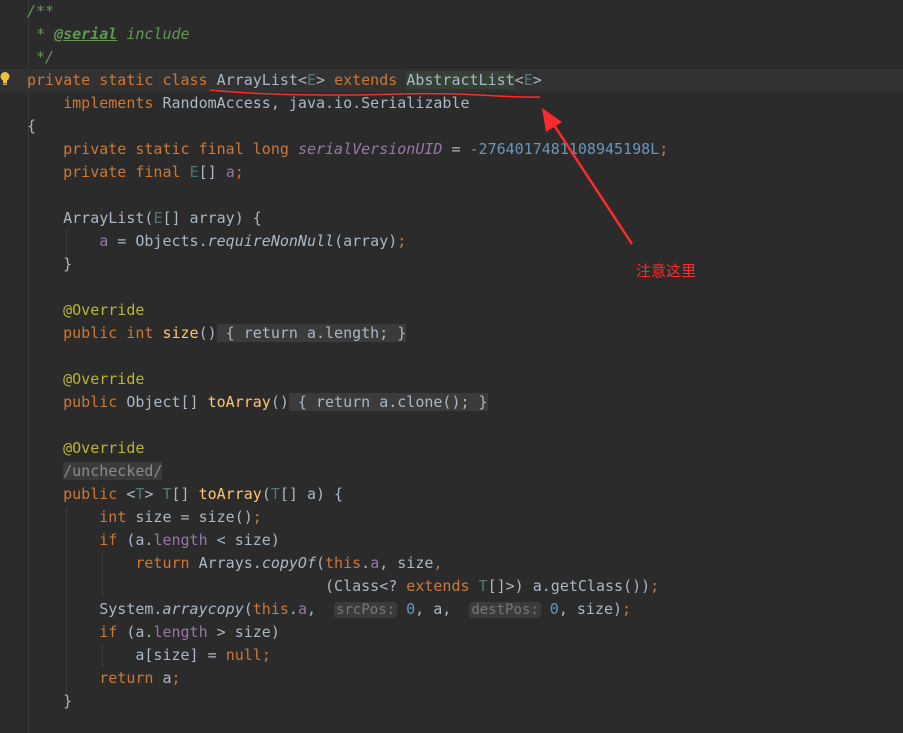 This screenshot has width=903, height=733. I want to click on code-line: public int size() { return a.length; }, so click(217, 333).